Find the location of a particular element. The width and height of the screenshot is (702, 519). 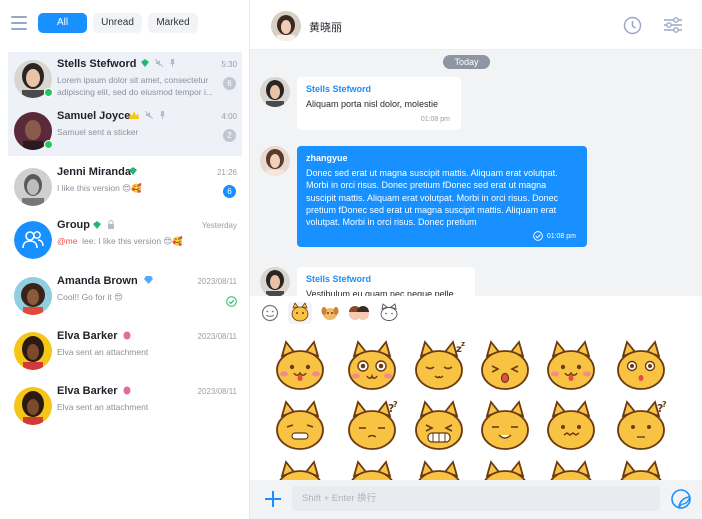

timestamp: Yesterday is located at coordinates (219, 225).